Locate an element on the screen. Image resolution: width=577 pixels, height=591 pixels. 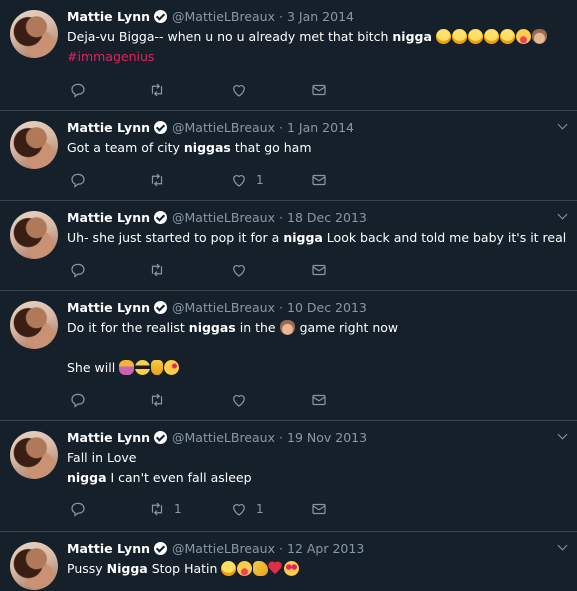
hashtag-link: #immagenius is located at coordinates (110, 56).